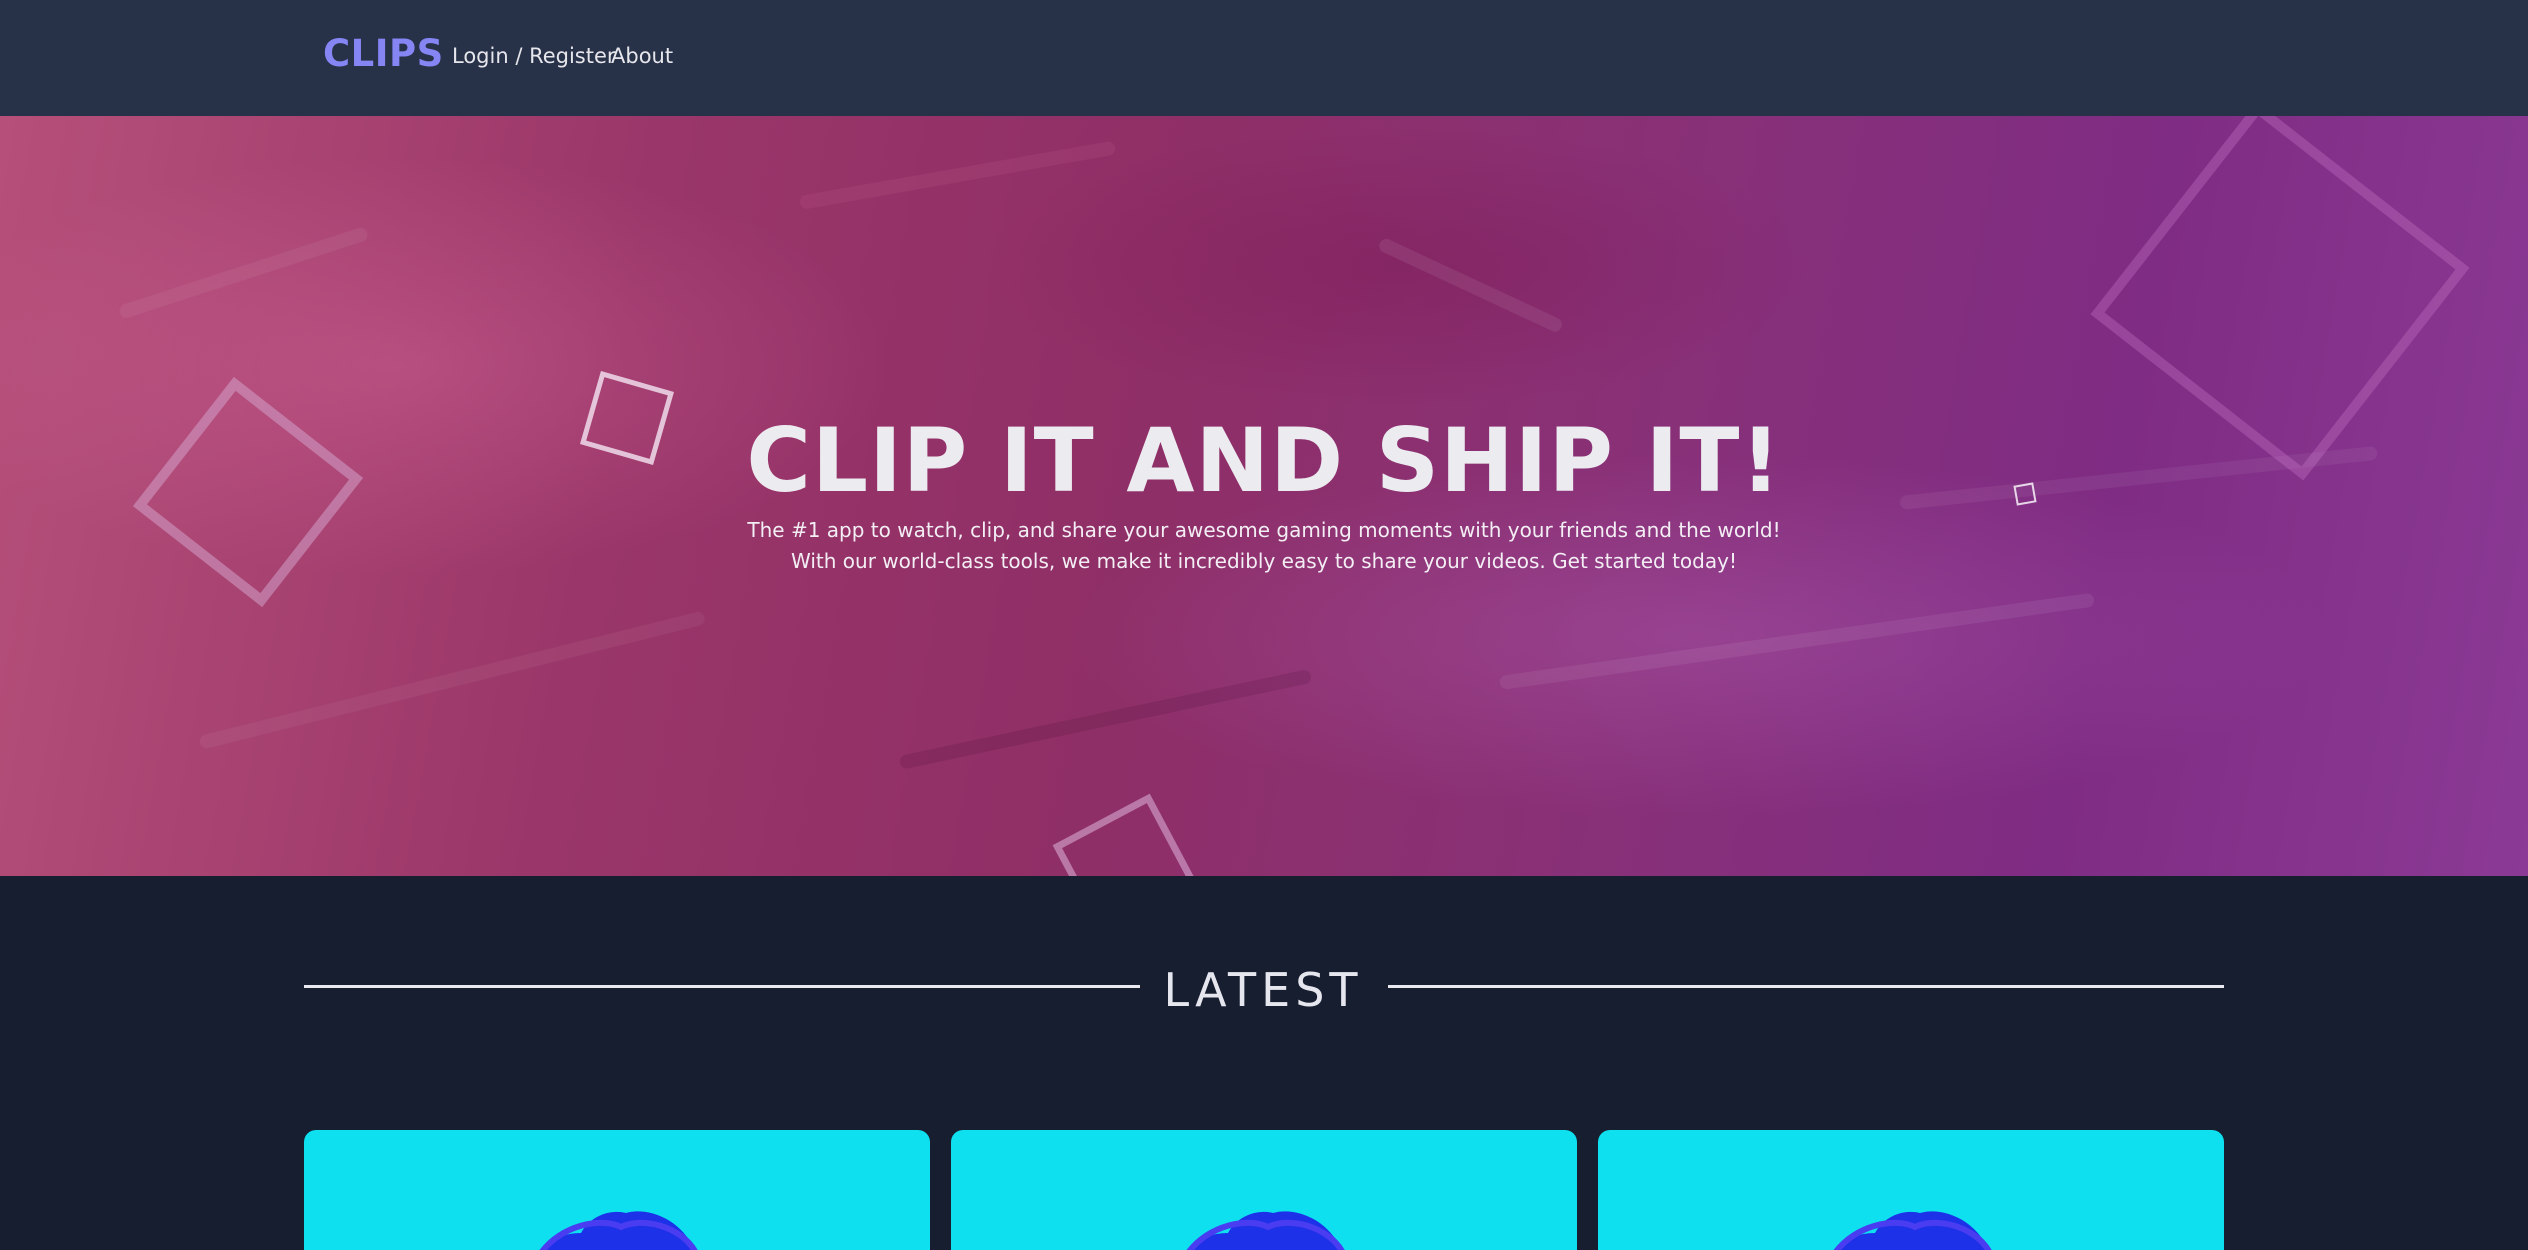 The height and width of the screenshot is (1250, 2528). Describe the element at coordinates (534, 56) in the screenshot. I see `nav-link-login-register: Login / Register` at that location.